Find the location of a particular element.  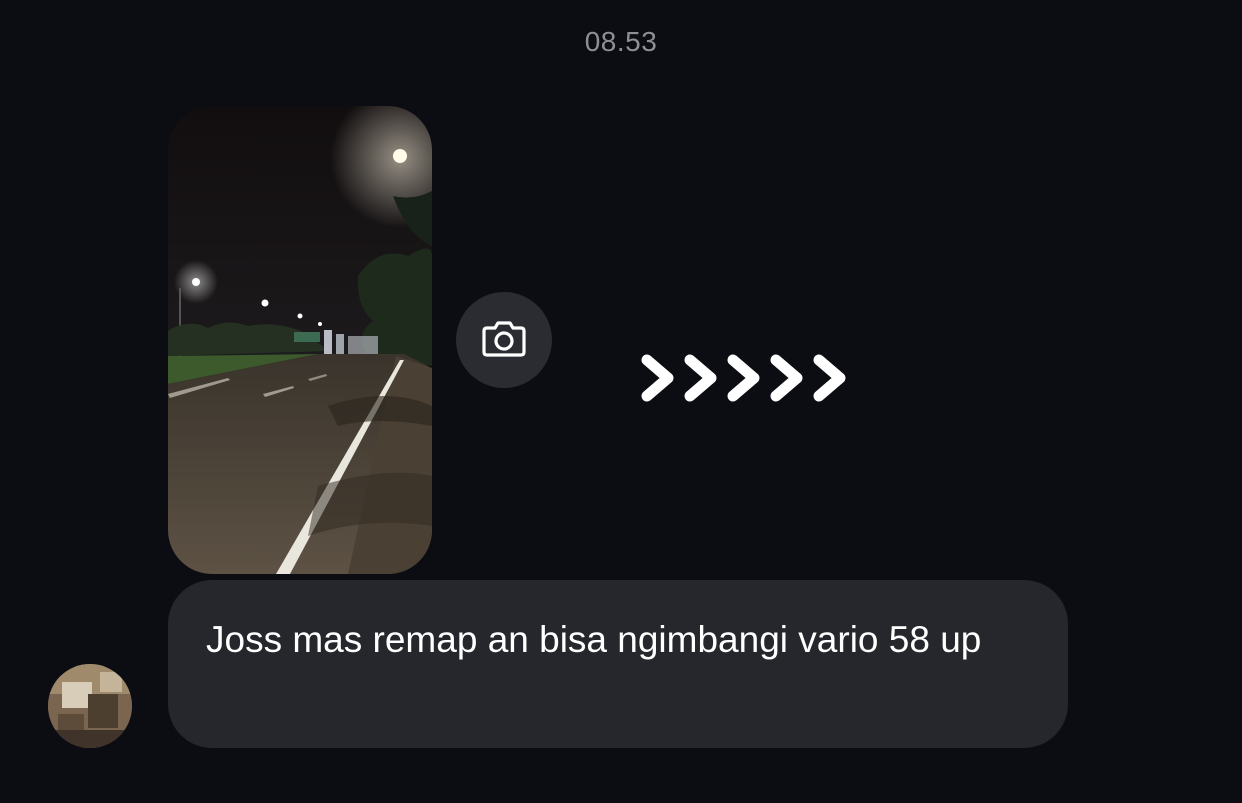

camera-button is located at coordinates (504, 340).